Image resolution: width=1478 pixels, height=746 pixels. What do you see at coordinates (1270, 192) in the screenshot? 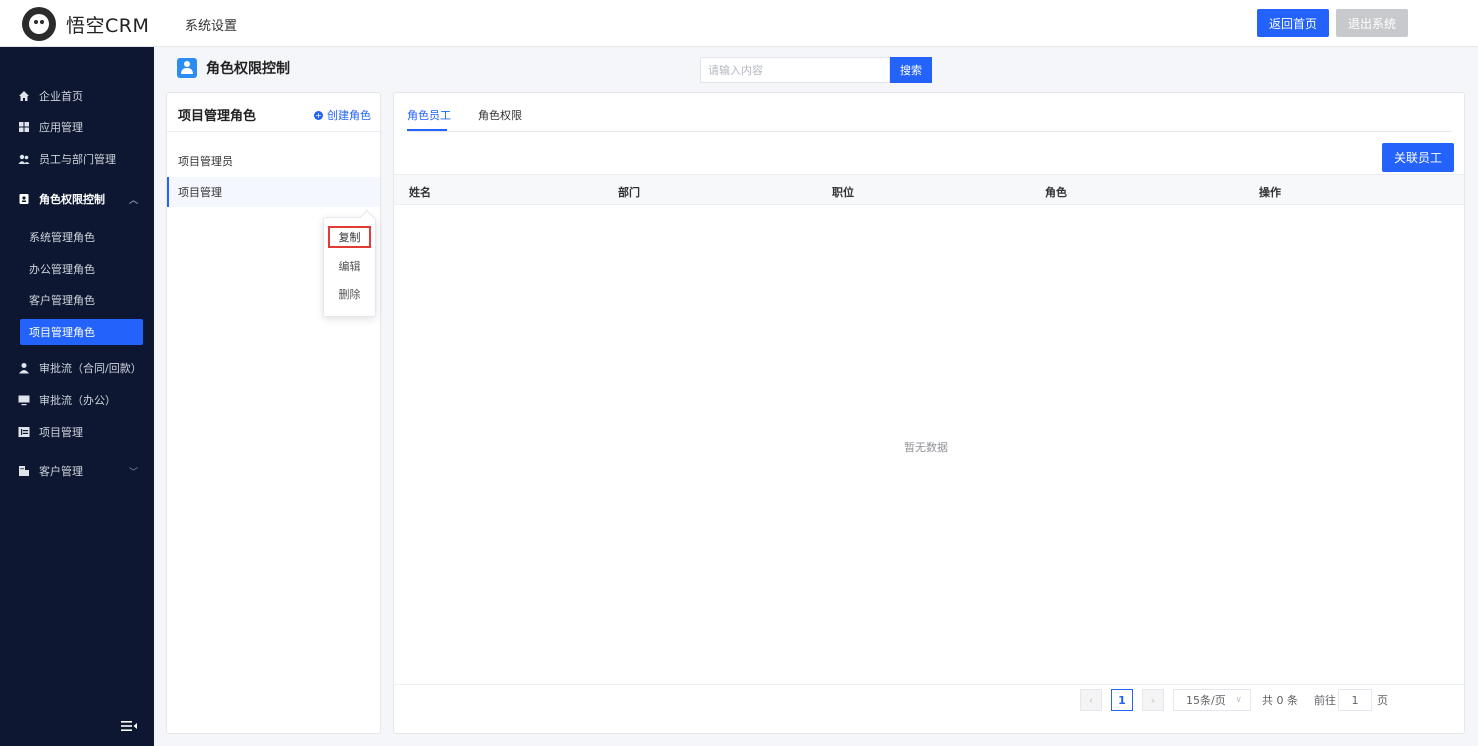
I see `column-header-actions: 操作` at bounding box center [1270, 192].